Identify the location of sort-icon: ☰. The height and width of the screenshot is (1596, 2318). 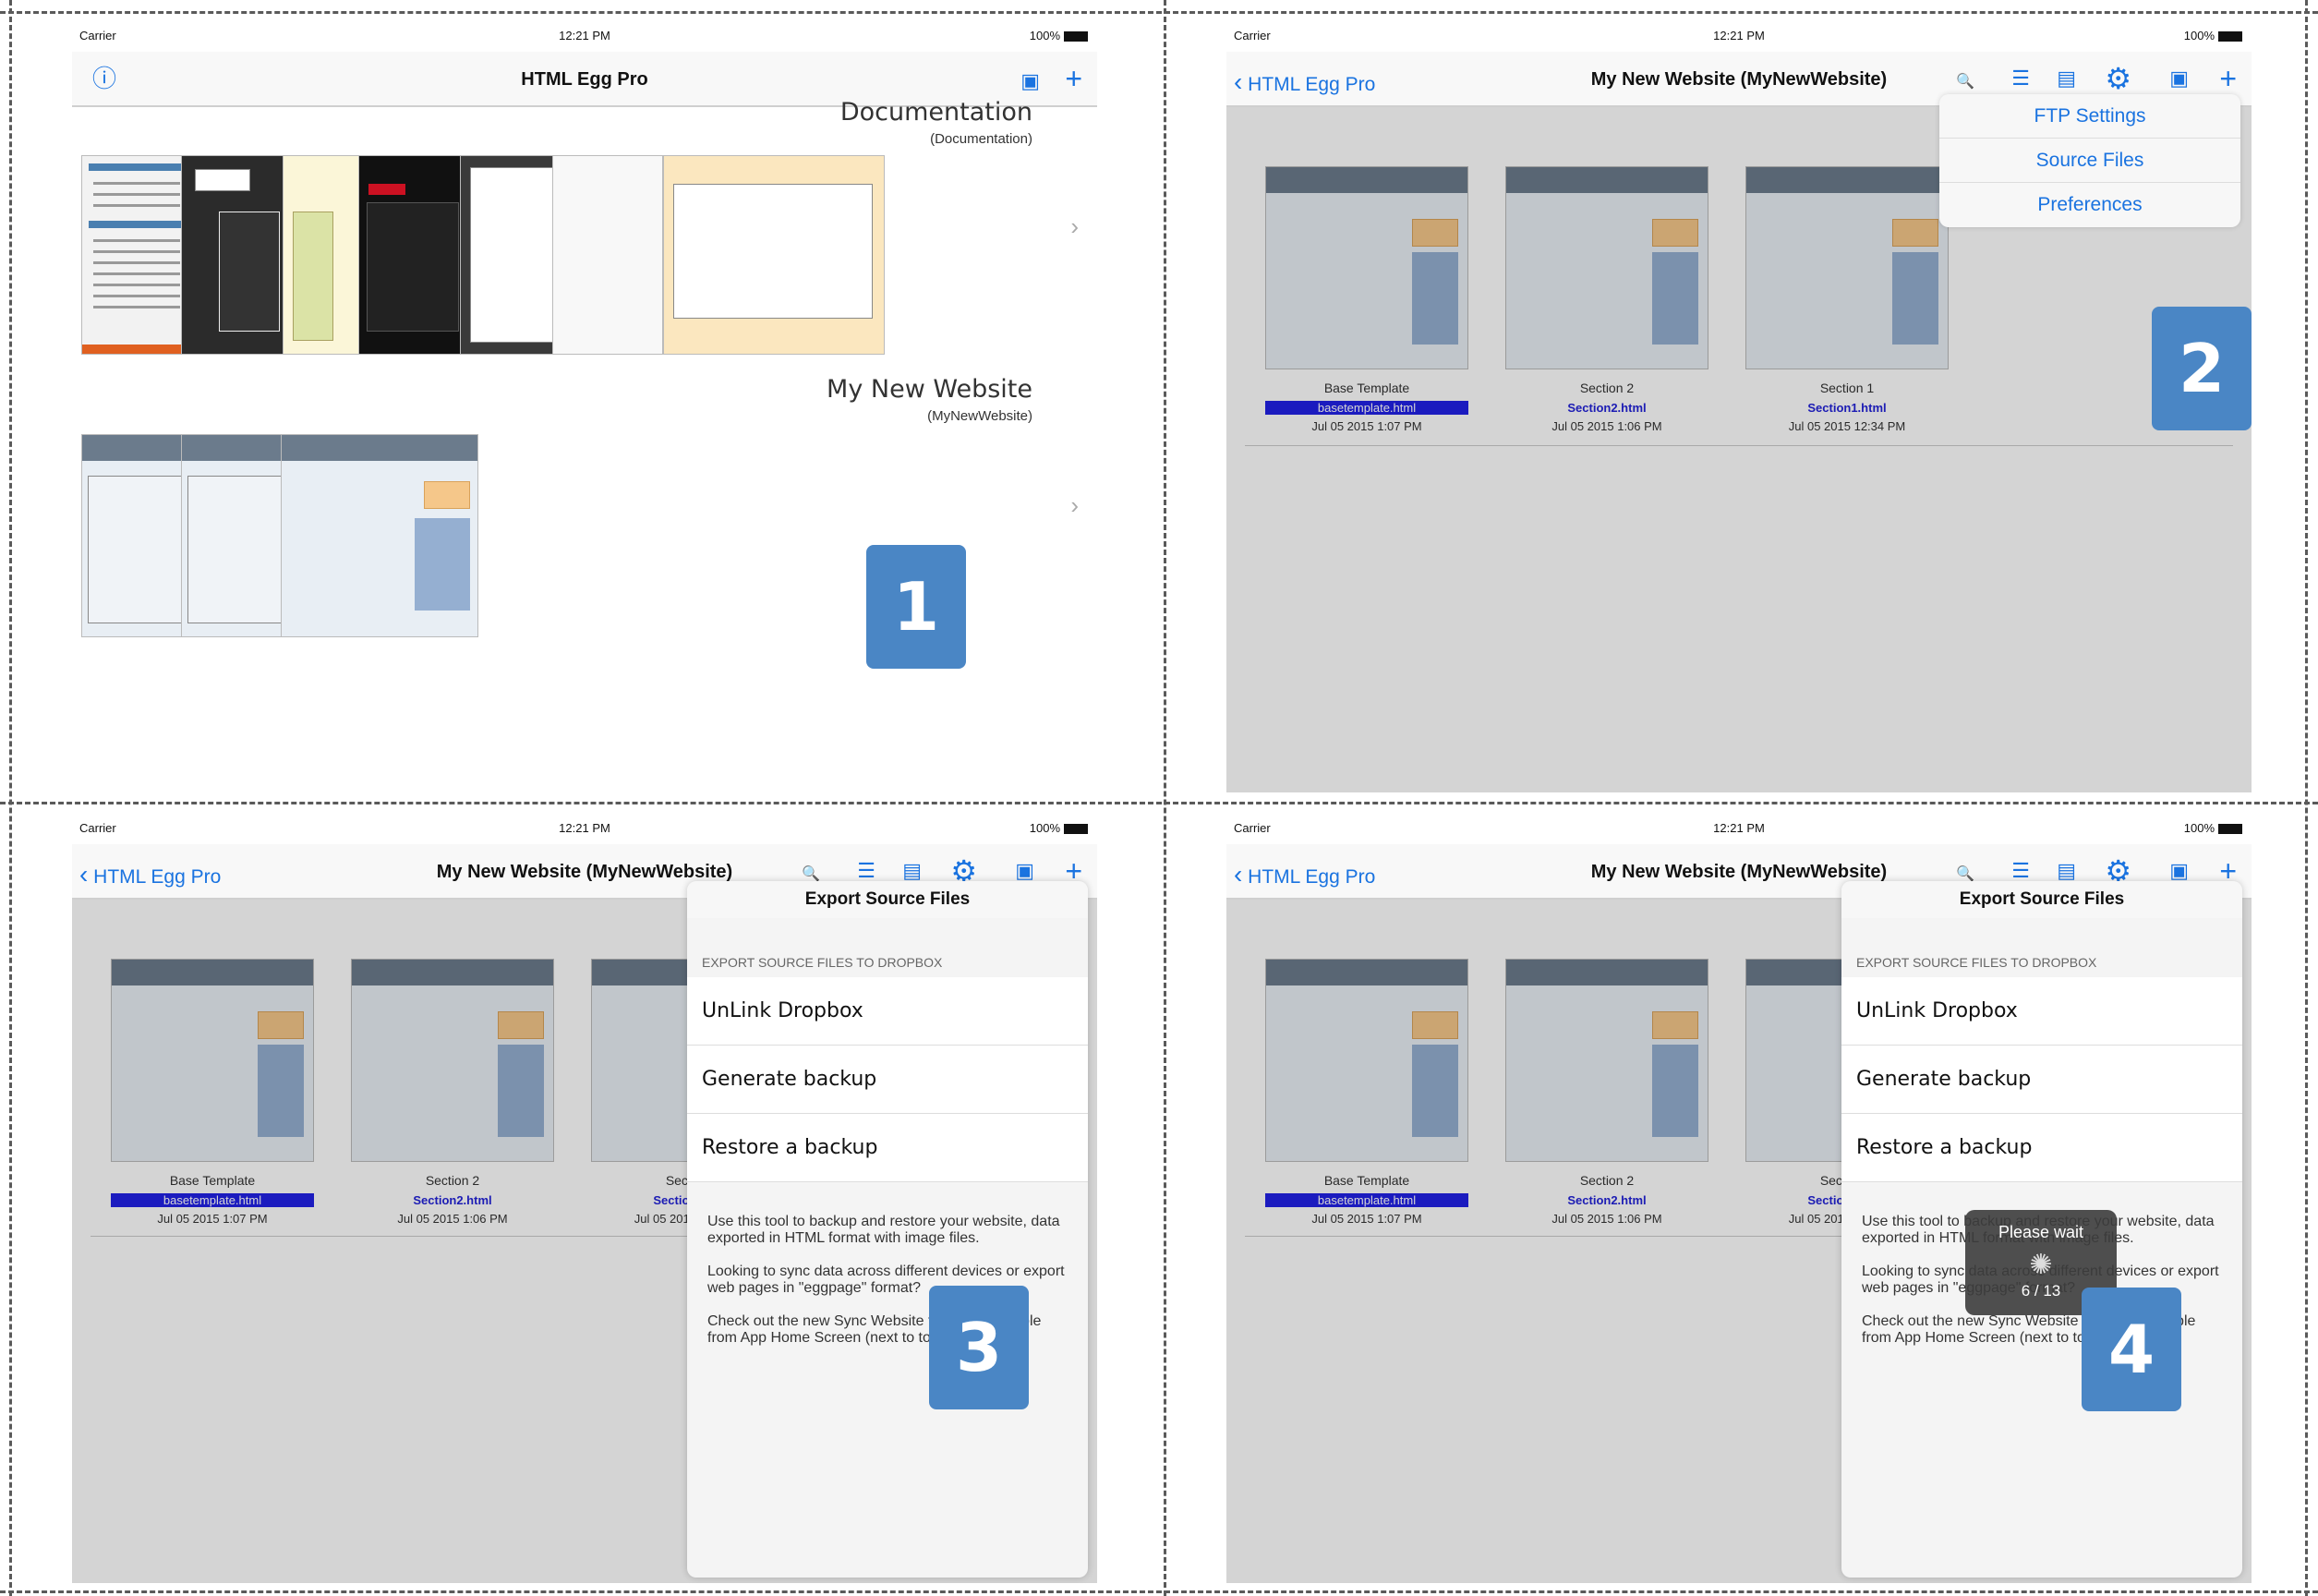
(2020, 78).